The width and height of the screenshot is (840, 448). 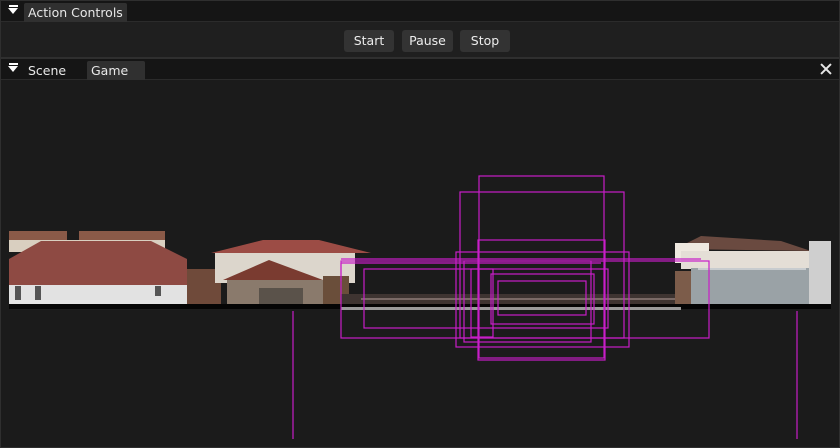 What do you see at coordinates (47, 70) in the screenshot?
I see `tab-scene: Scene` at bounding box center [47, 70].